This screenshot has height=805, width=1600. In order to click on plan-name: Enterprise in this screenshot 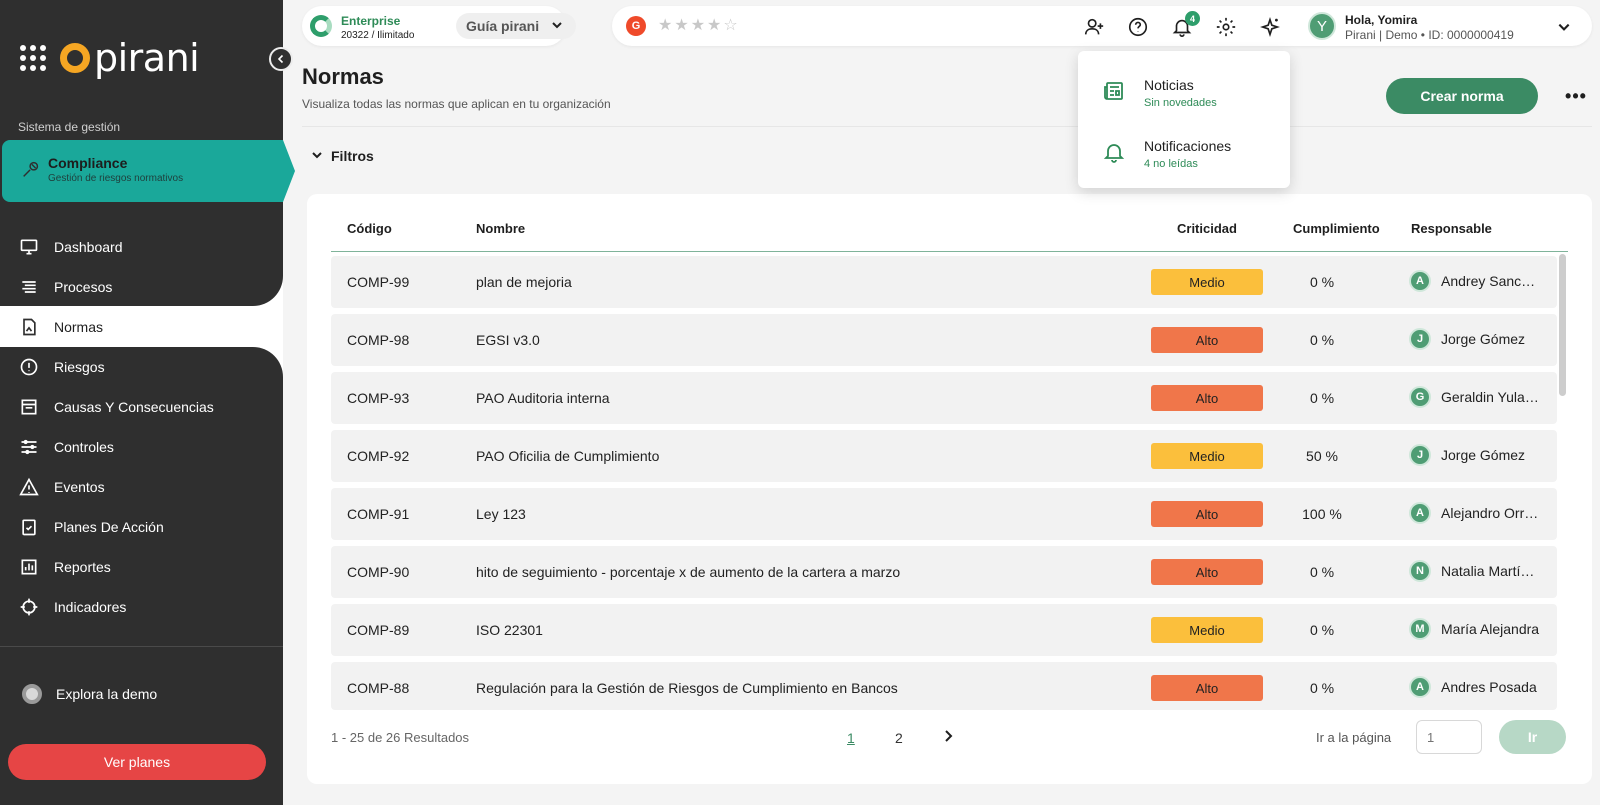, I will do `click(371, 21)`.